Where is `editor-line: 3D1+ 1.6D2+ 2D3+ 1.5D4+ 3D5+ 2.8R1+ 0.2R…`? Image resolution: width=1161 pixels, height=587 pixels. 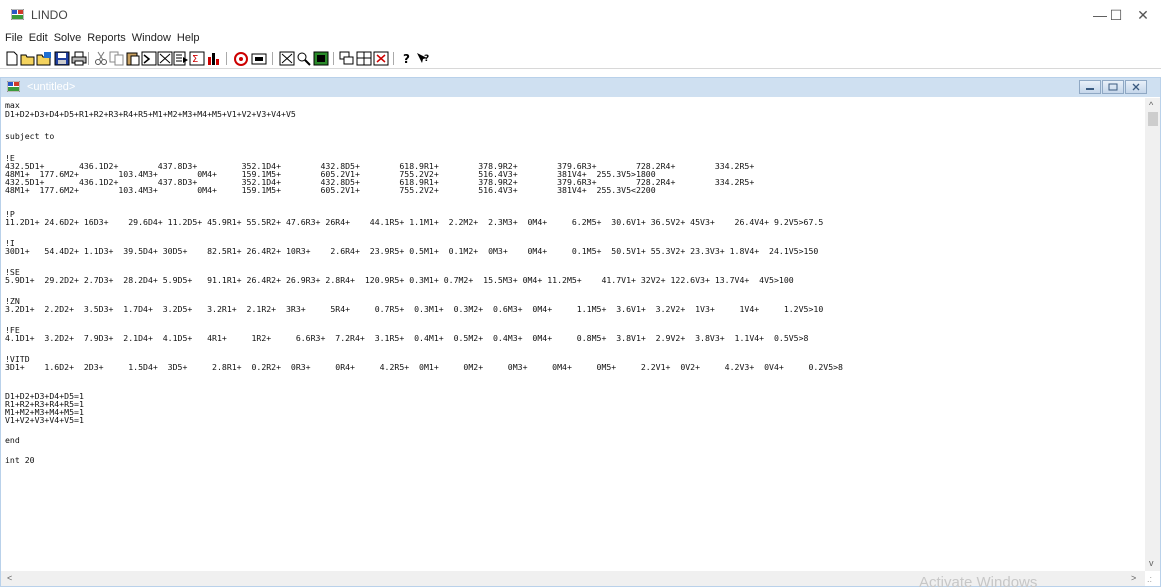 editor-line: 3D1+ 1.6D2+ 2D3+ 1.5D4+ 3D5+ 2.8R1+ 0.2R… is located at coordinates (424, 367).